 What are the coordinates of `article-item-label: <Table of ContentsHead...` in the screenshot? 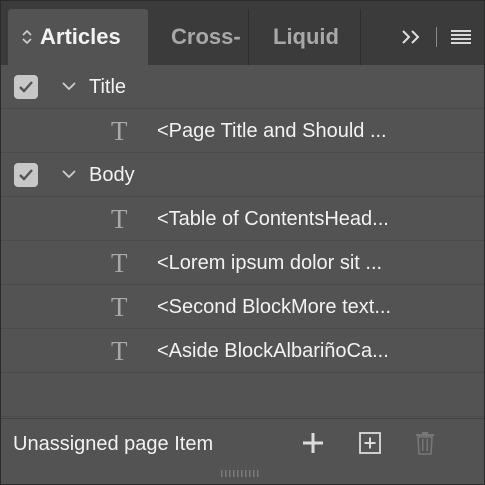 It's located at (273, 219).